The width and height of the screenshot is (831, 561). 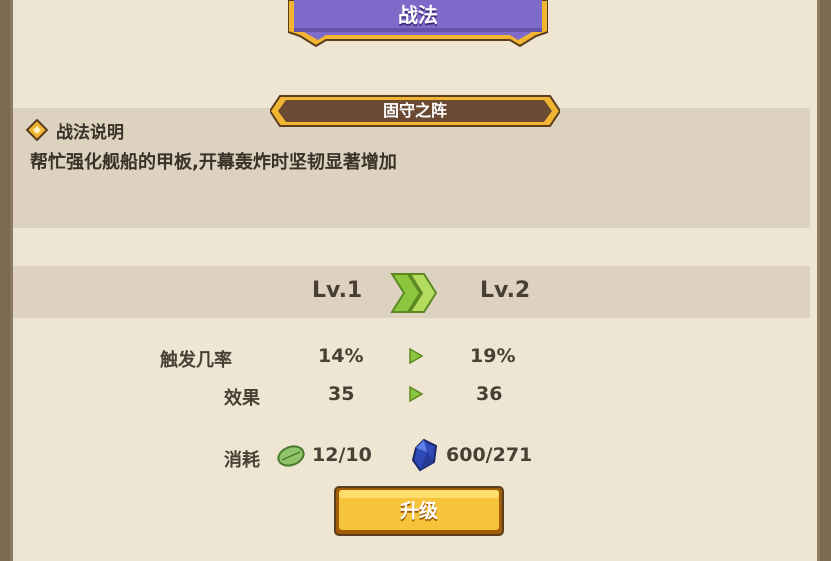 I want to click on stat-label-trigger-rate: 触发几率, so click(x=196, y=360).